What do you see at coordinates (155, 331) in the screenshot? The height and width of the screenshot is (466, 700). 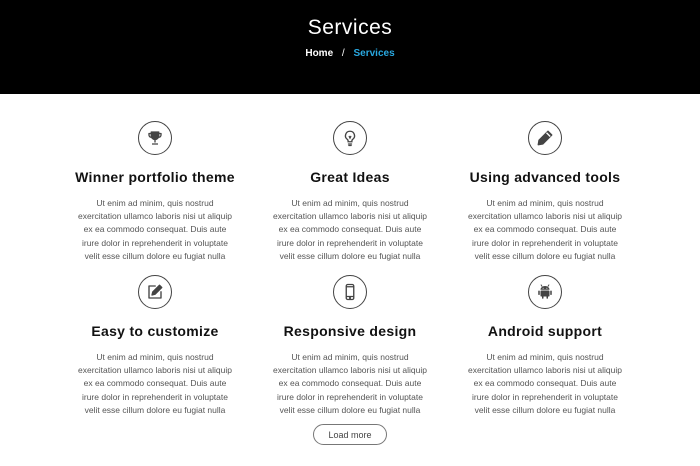 I see `service-title: Easy to customize` at bounding box center [155, 331].